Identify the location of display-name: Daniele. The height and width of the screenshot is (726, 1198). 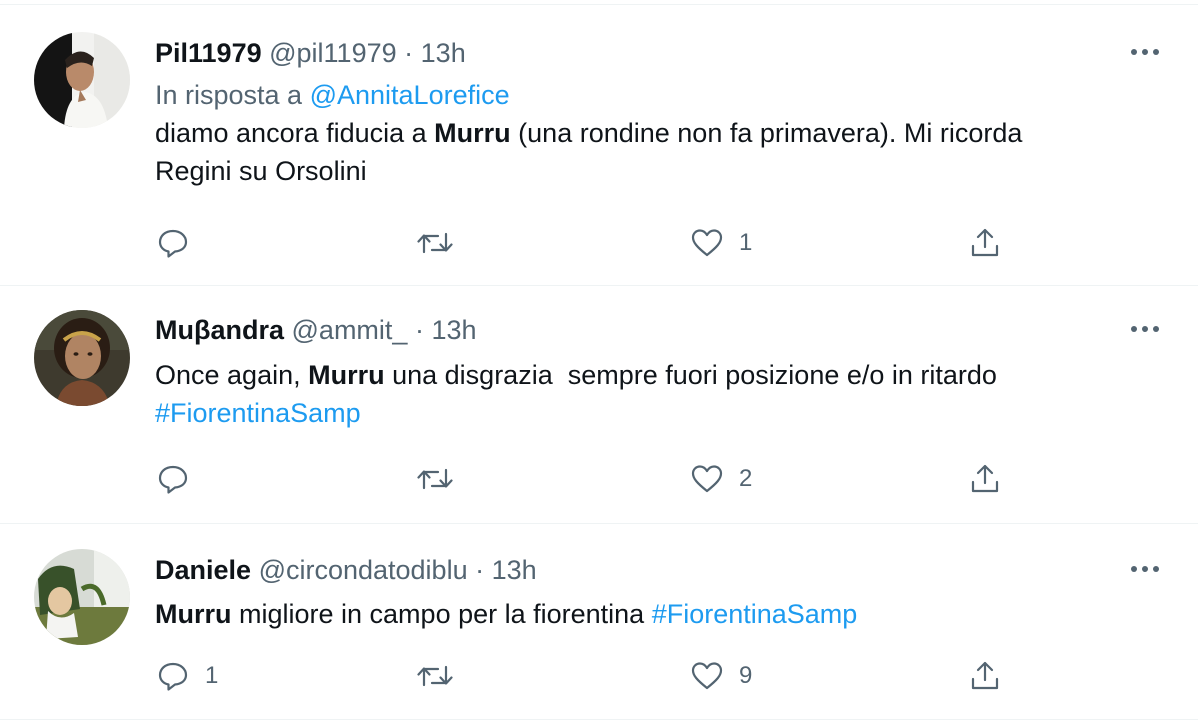
(203, 570).